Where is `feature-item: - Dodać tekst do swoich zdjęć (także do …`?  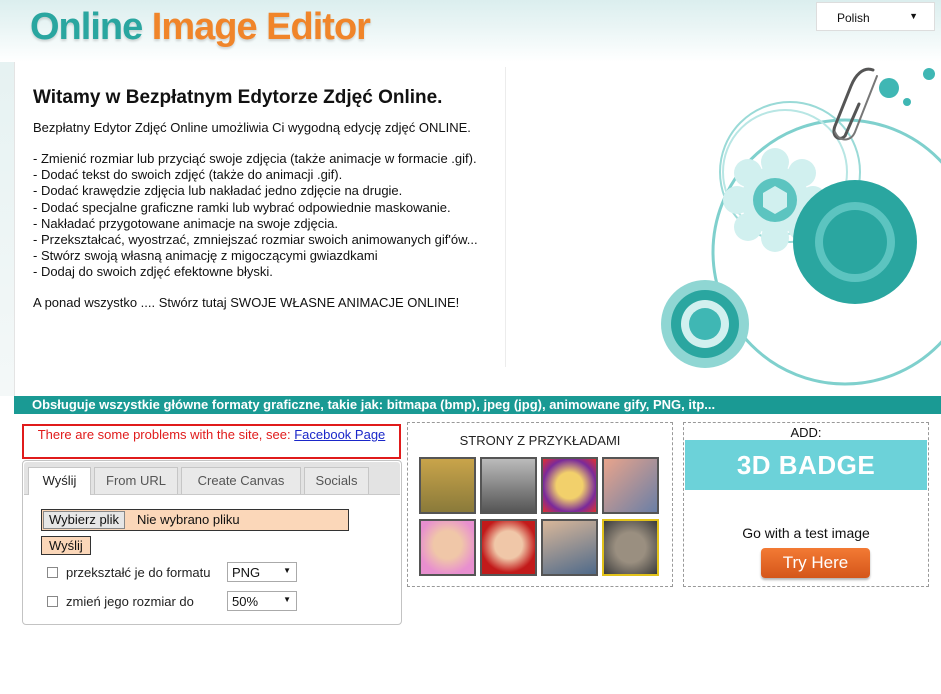
feature-item: - Dodać tekst do swoich zdjęć (także do … is located at coordinates (188, 175).